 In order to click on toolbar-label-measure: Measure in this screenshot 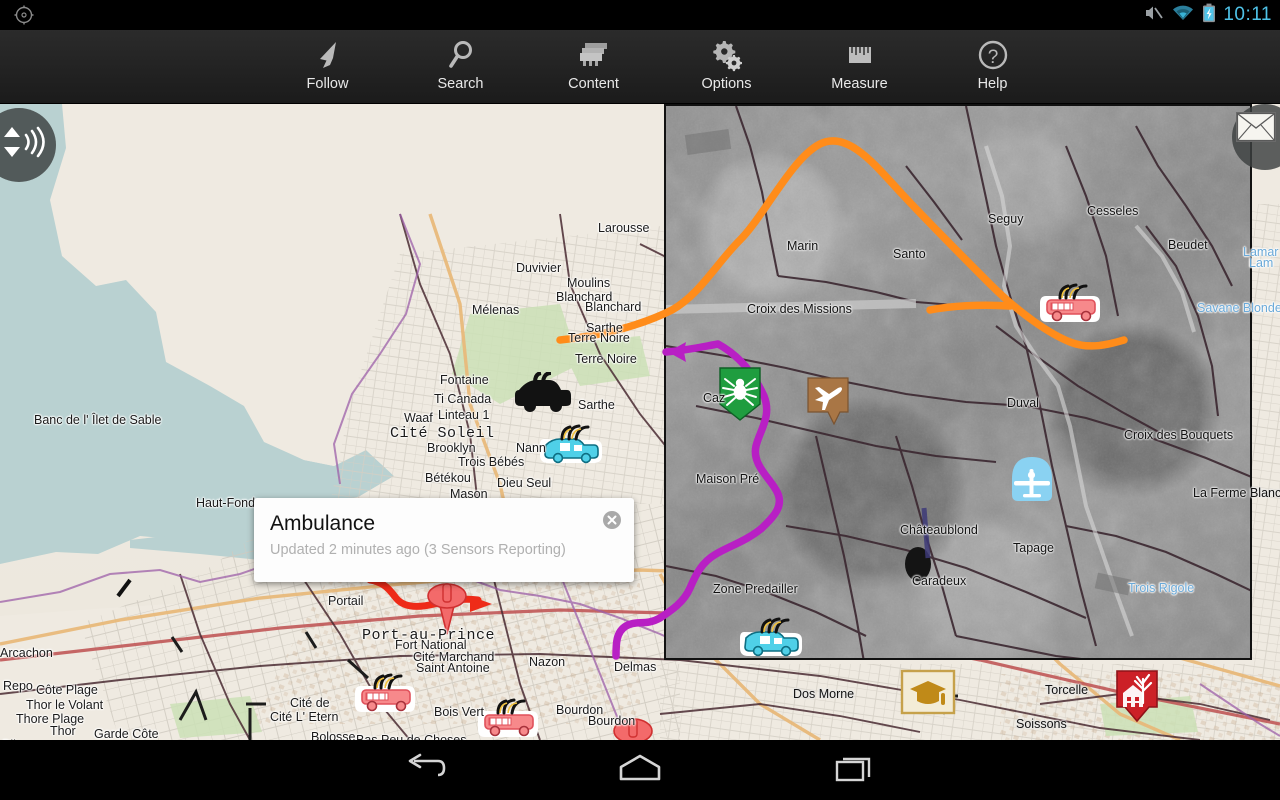, I will do `click(859, 84)`.